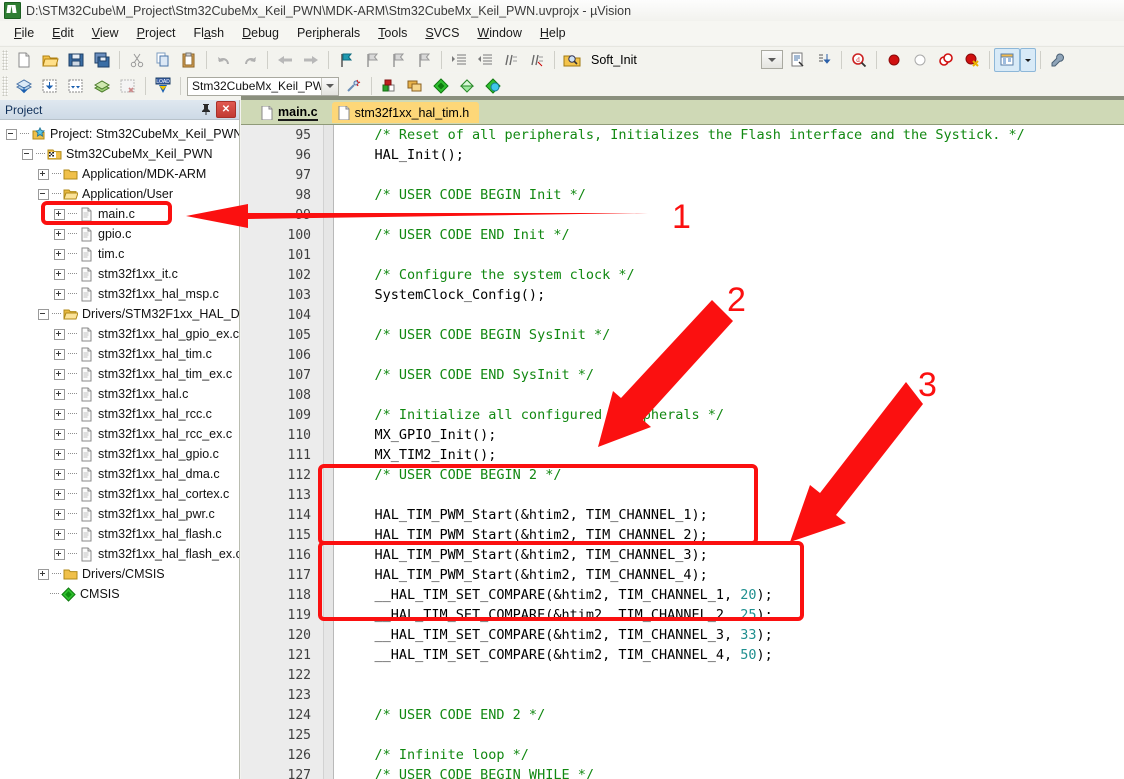  I want to click on code-line: 126 /* Infinite loop */, so click(682, 755).